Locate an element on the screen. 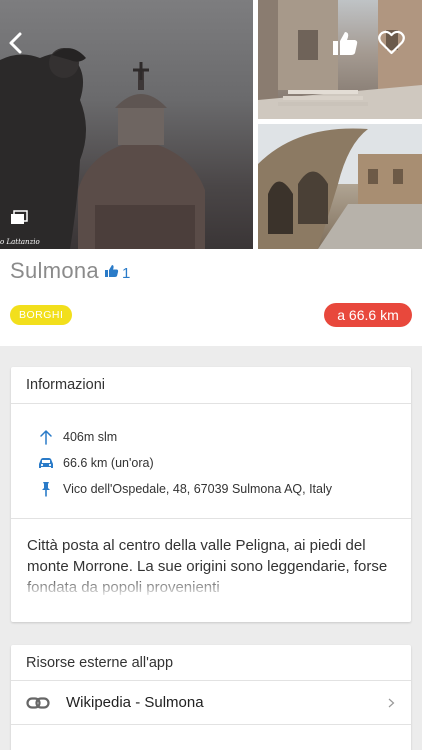 The height and width of the screenshot is (750, 422). page-title: Sulmona is located at coordinates (54, 270).